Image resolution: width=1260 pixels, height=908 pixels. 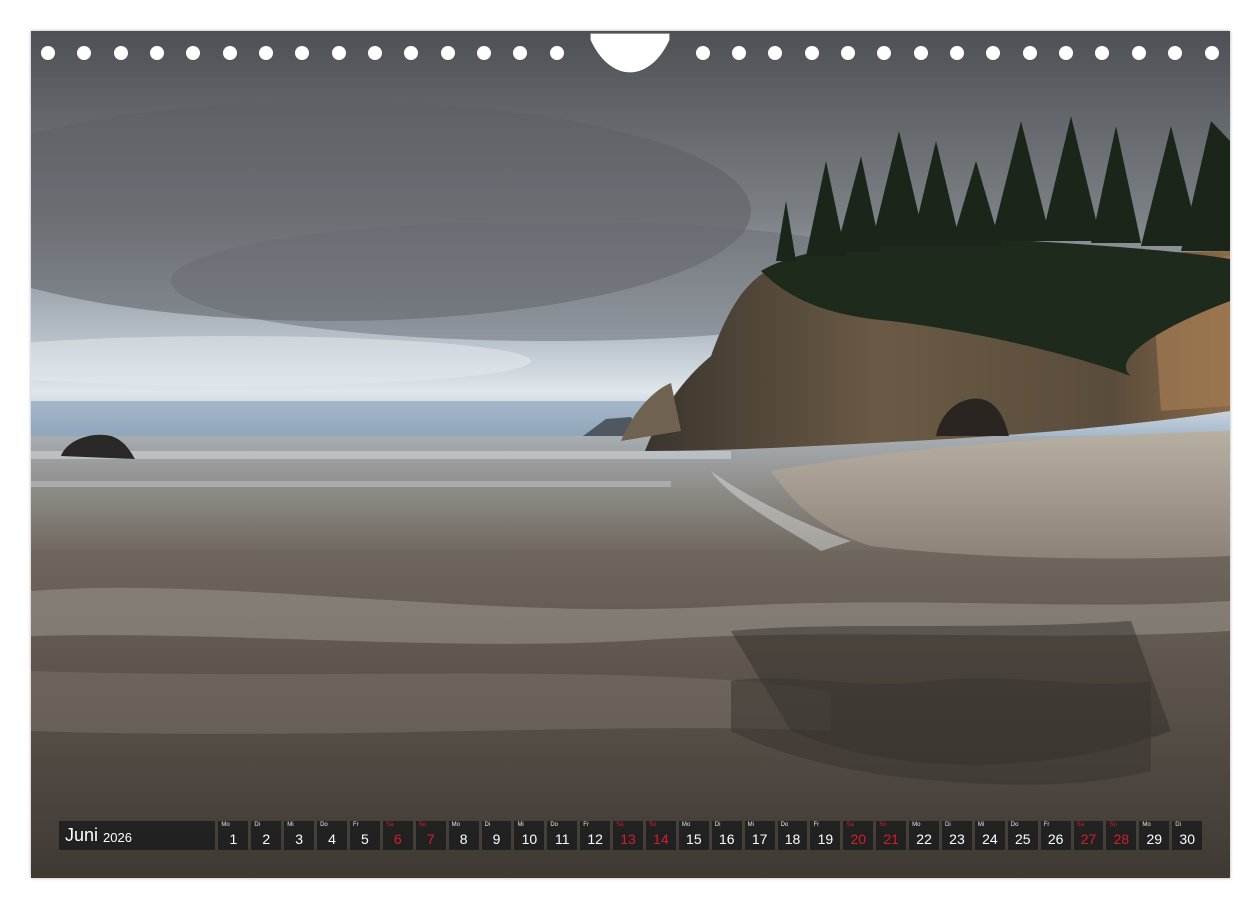 I want to click on day-cell: Mo 15, so click(x=693, y=835).